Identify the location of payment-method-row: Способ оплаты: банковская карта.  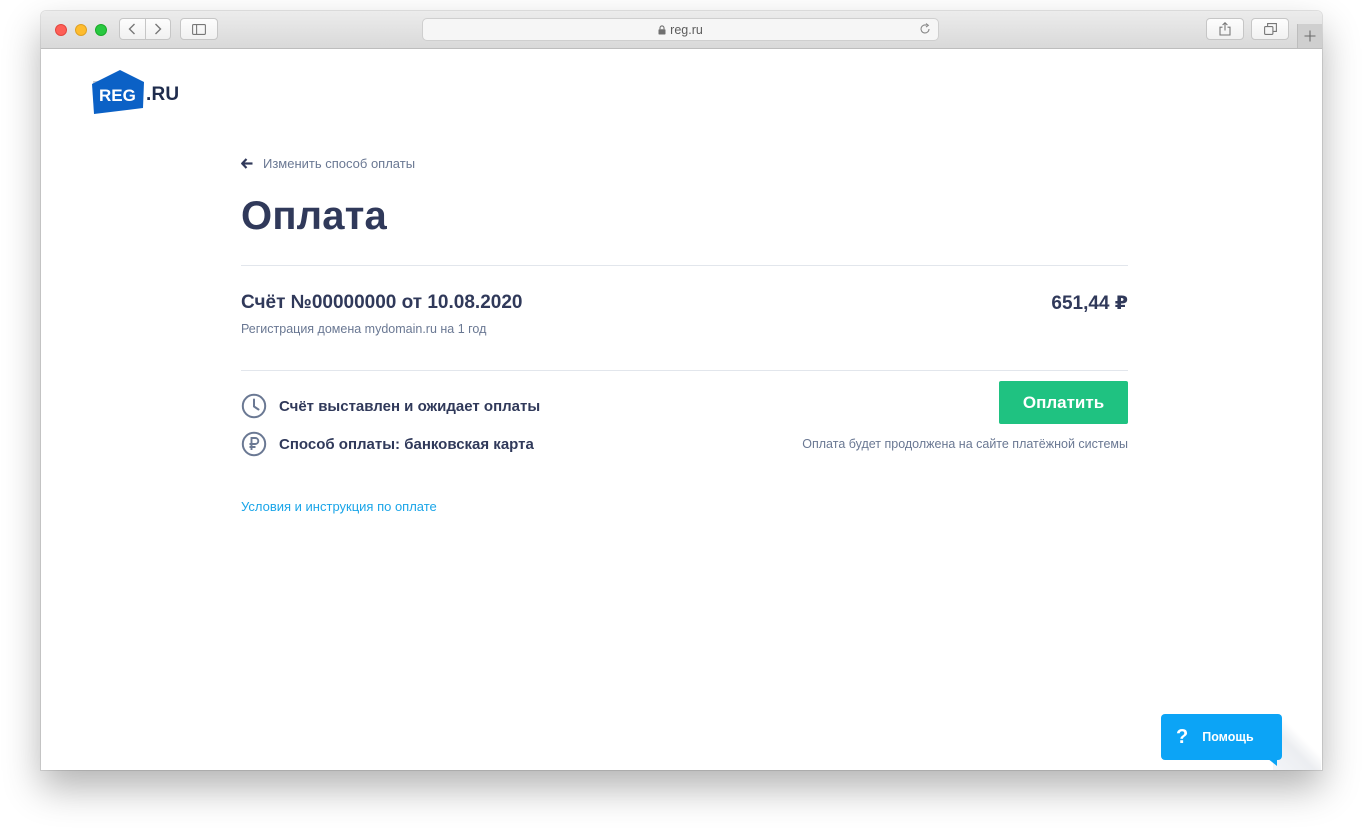
(387, 444).